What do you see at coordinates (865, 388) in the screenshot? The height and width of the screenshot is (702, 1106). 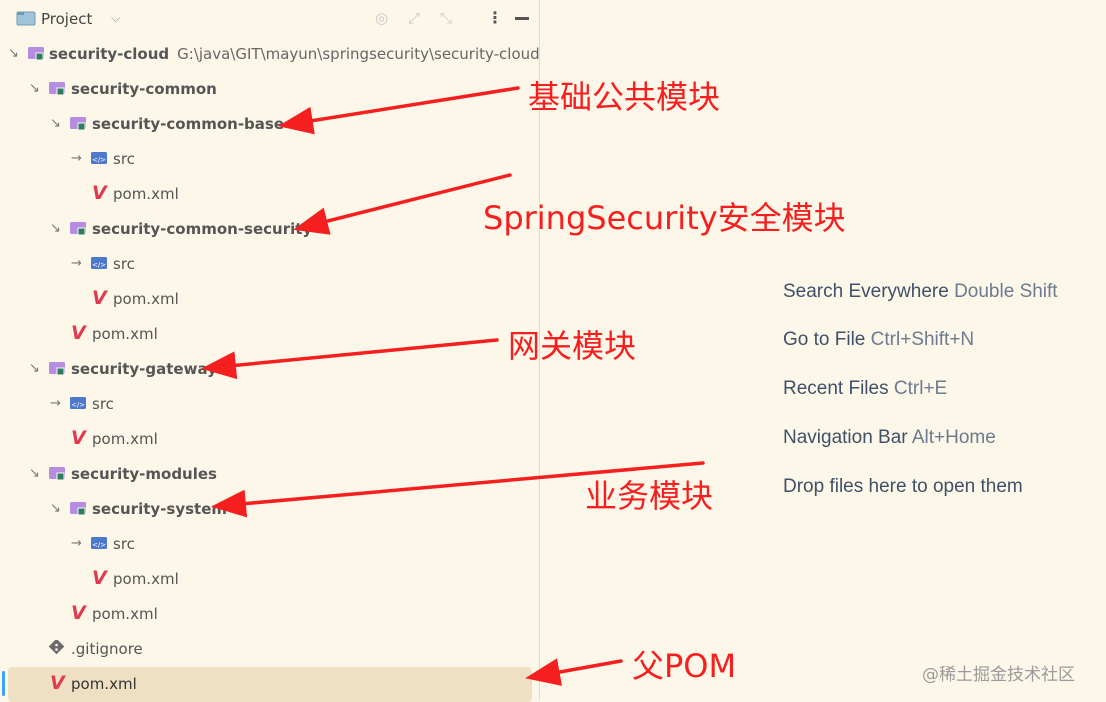 I see `hint-recent-files: Recent Files Ctrl+E` at bounding box center [865, 388].